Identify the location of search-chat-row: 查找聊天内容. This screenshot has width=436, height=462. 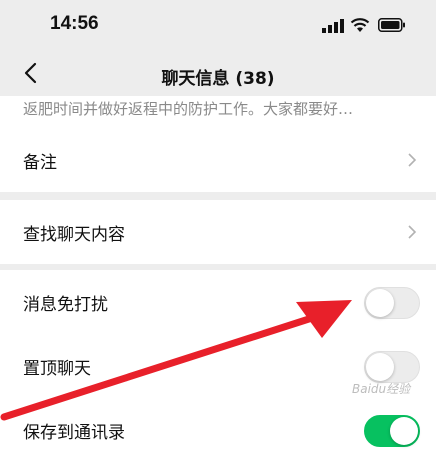
(218, 232).